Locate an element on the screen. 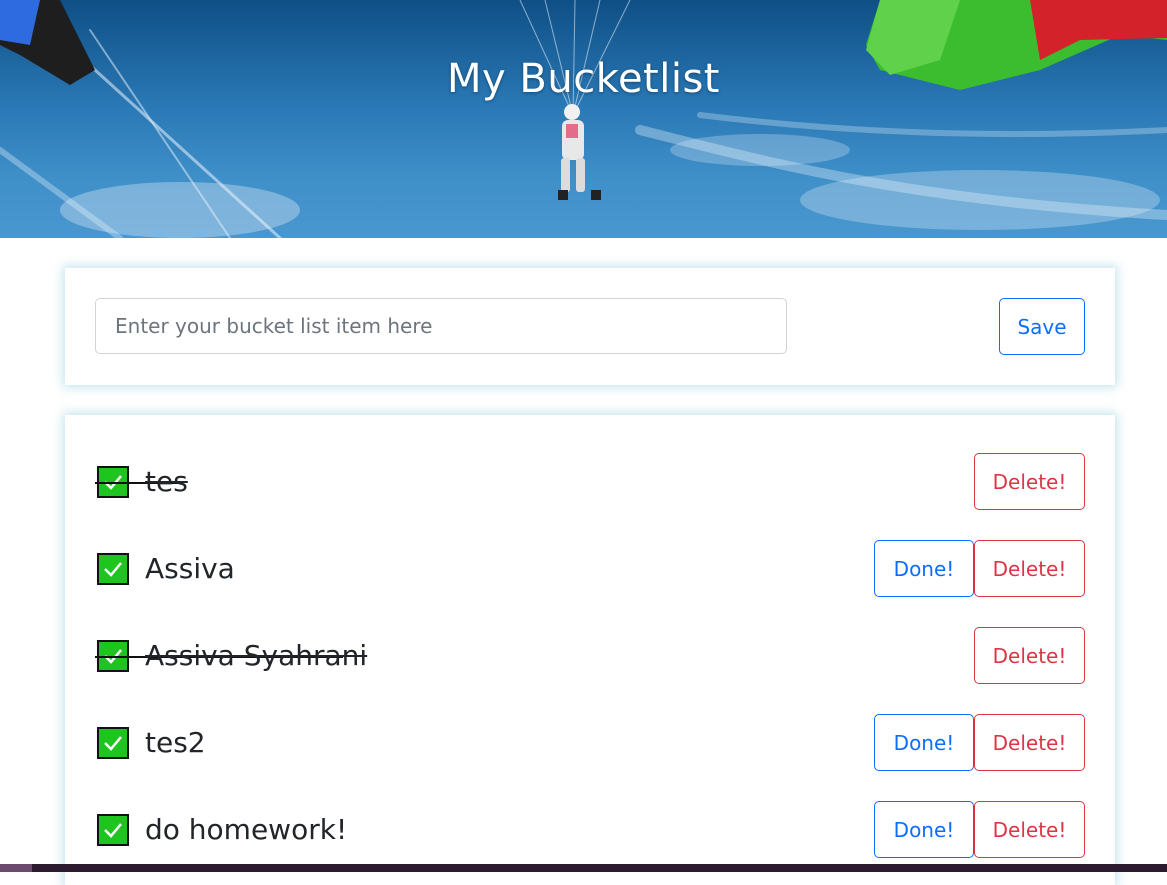  page-title: My Bucketlist is located at coordinates (583, 79).